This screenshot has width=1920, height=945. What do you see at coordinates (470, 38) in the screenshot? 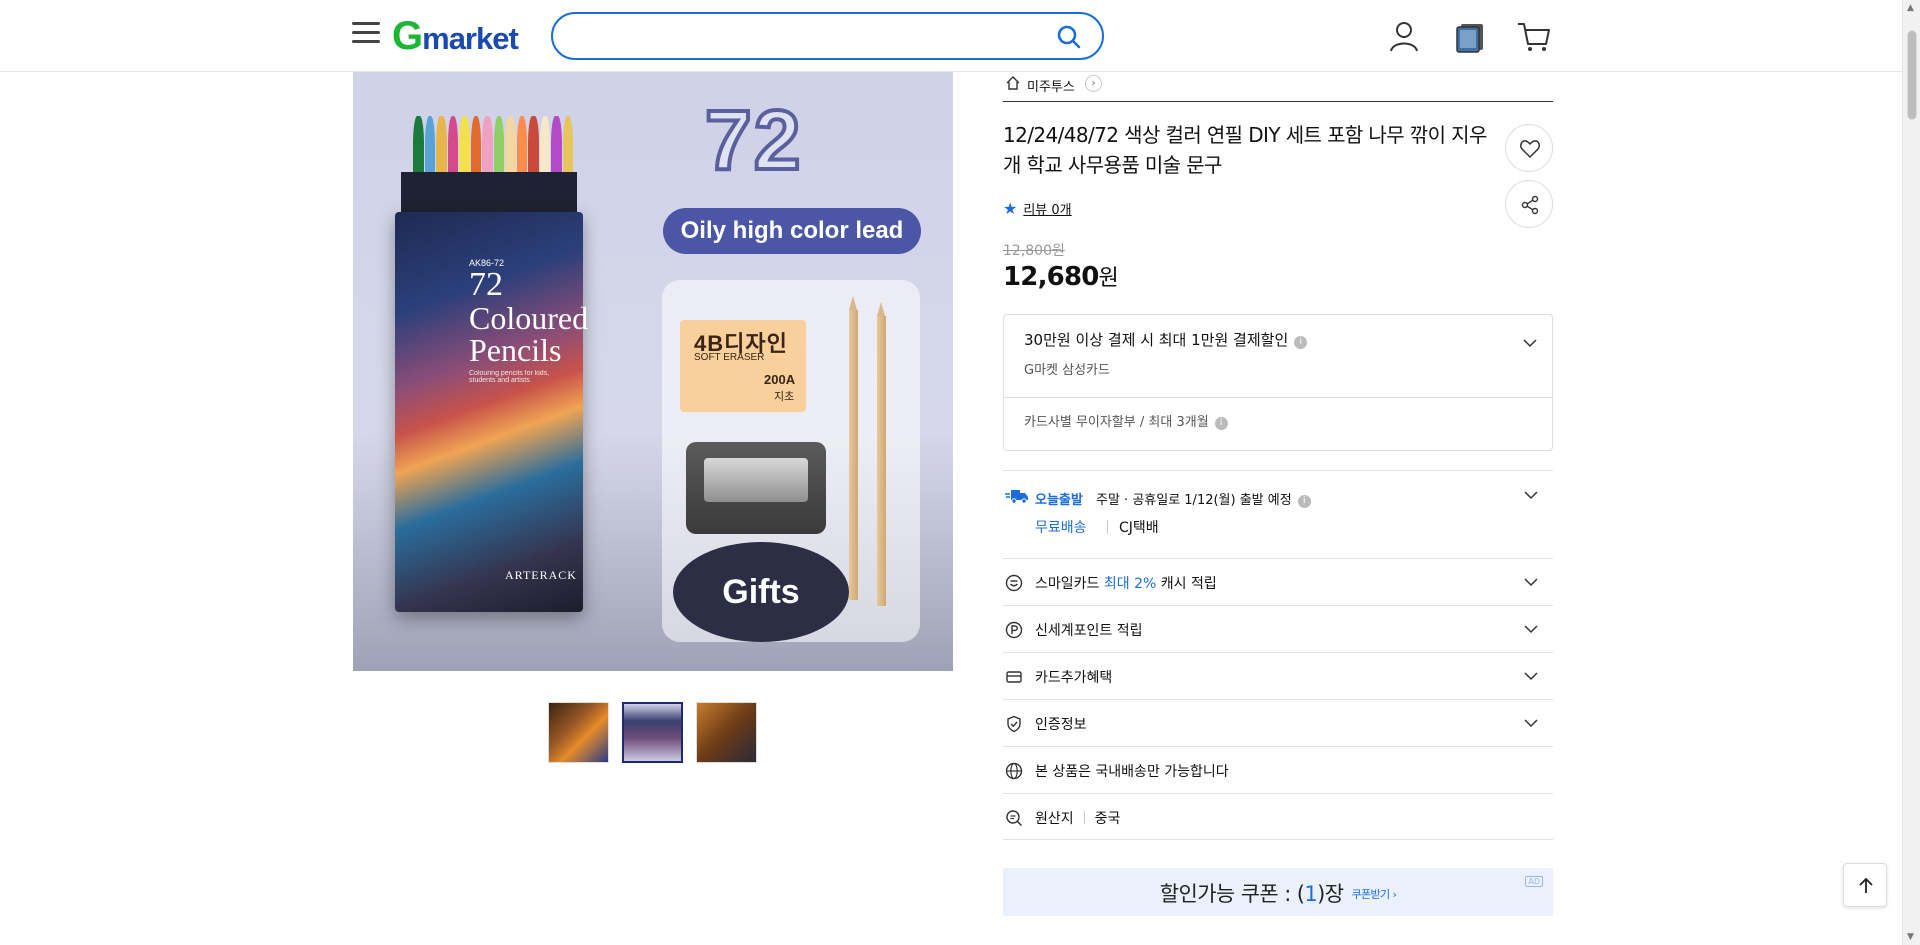
I see `logo-text: market` at bounding box center [470, 38].